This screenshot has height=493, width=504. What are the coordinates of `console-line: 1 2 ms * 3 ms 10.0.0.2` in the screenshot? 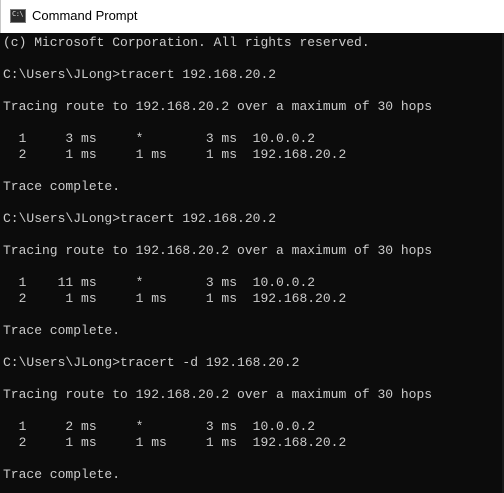 It's located at (159, 426).